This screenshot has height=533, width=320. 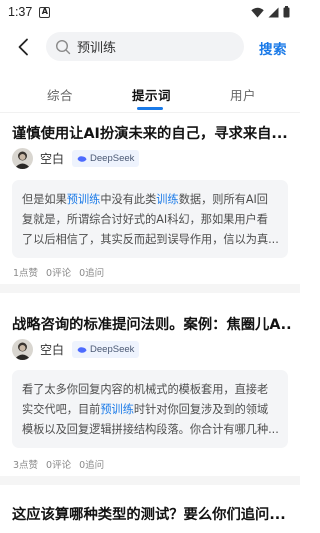 I want to click on search-box, so click(x=145, y=46).